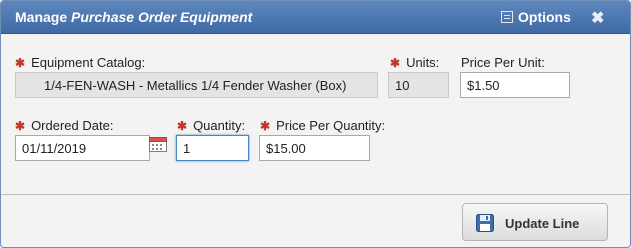  Describe the element at coordinates (485, 223) in the screenshot. I see `floppy-disk-icon` at that location.